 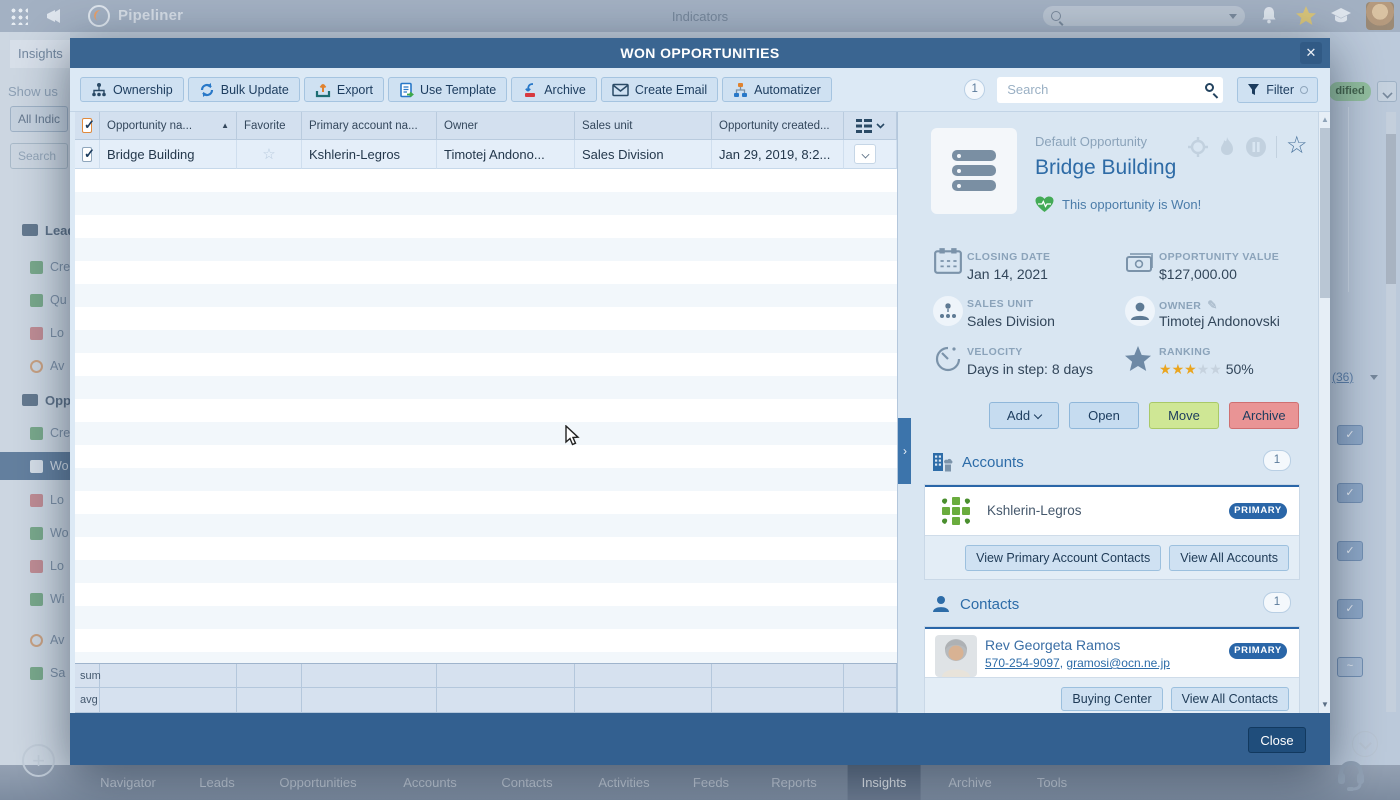 What do you see at coordinates (317, 782) in the screenshot?
I see `nav-opportunities: Opportunities` at bounding box center [317, 782].